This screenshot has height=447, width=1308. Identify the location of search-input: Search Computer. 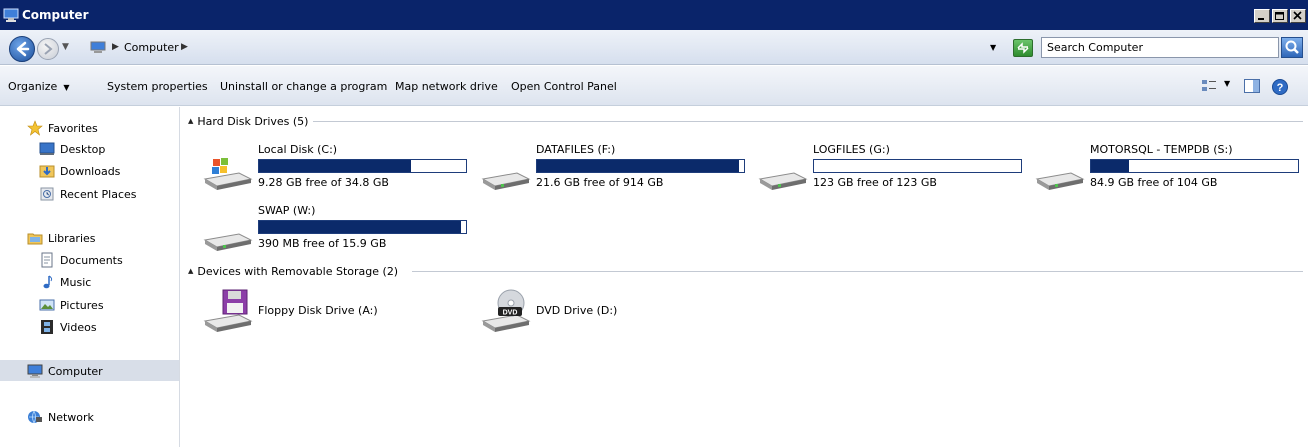
(1160, 47).